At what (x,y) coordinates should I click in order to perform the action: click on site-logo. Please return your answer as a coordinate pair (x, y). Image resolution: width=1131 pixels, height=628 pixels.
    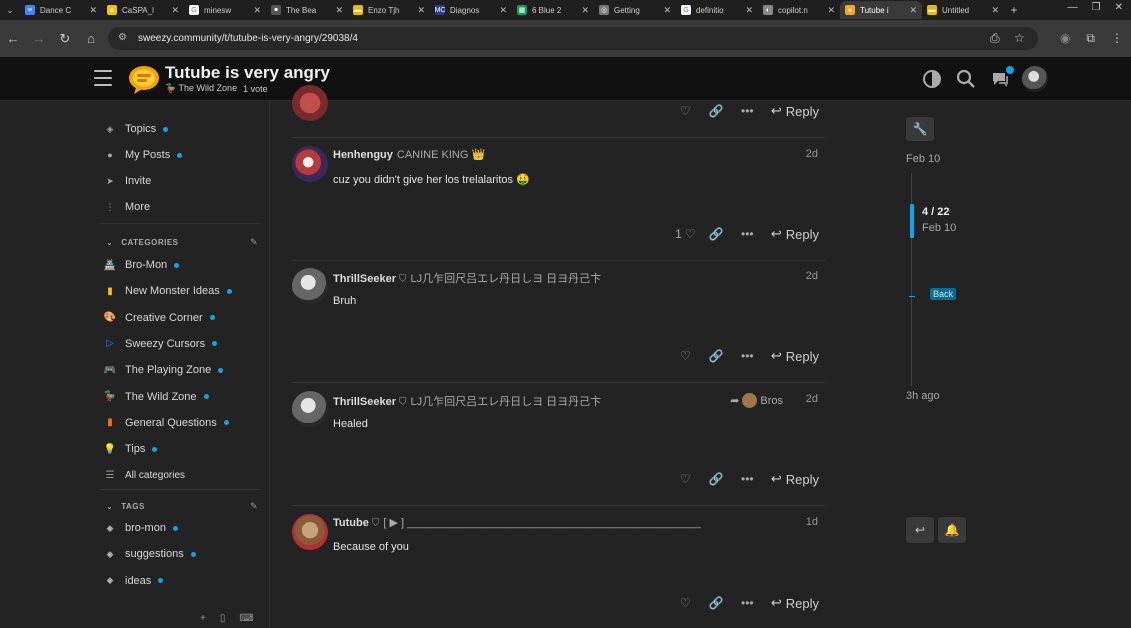
    Looking at the image, I should click on (144, 79).